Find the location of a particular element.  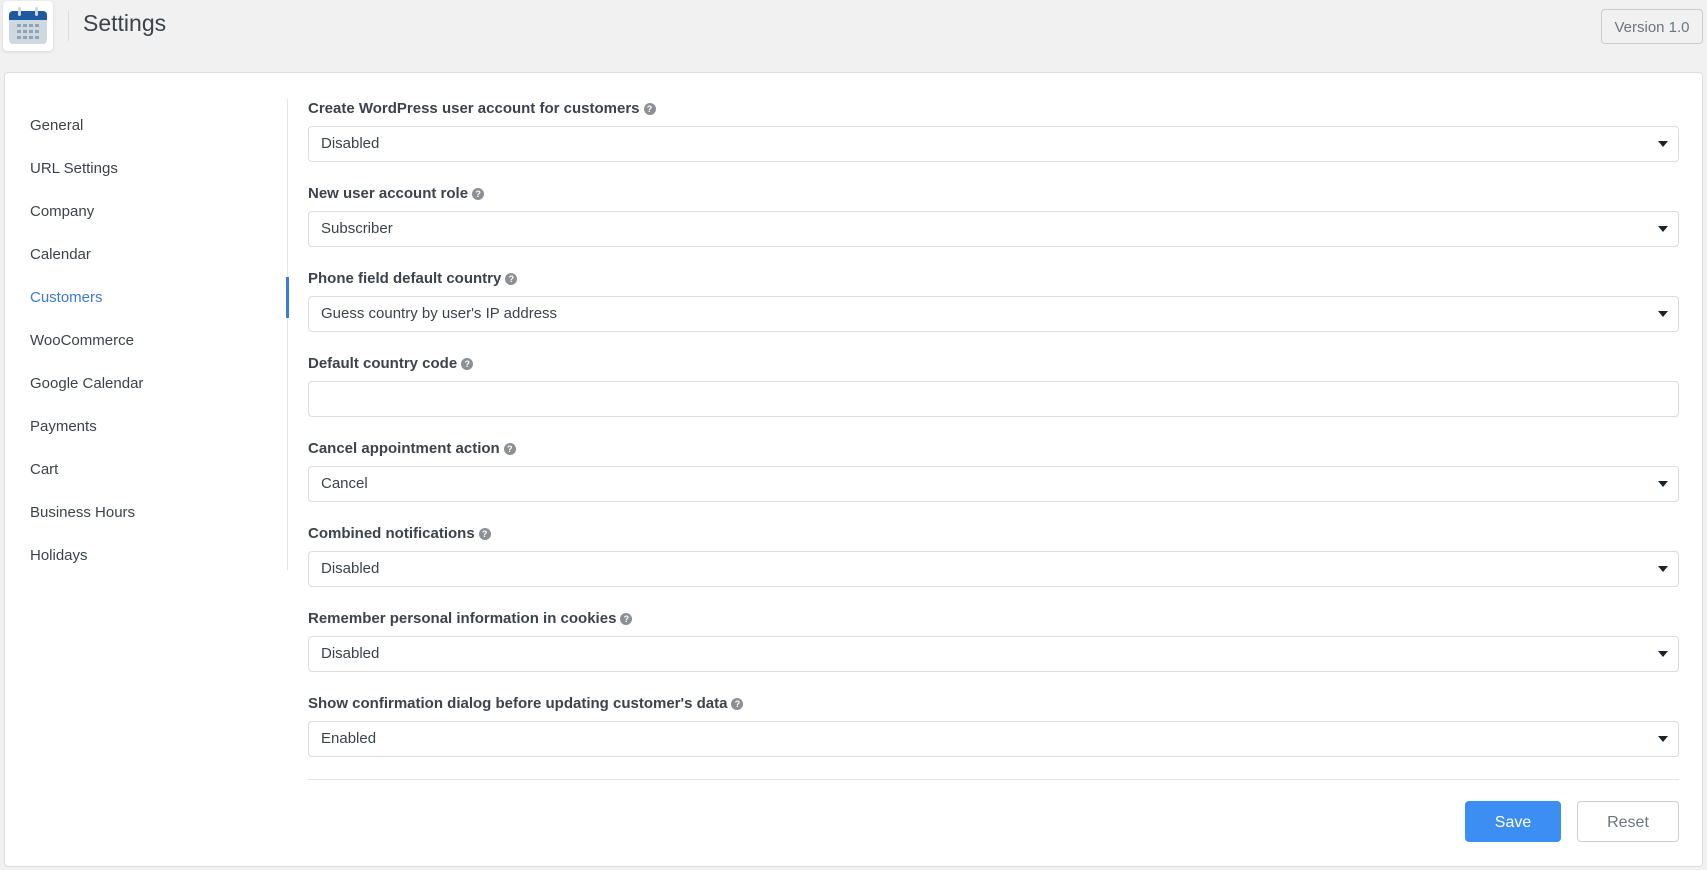

sidebar-item-general: General is located at coordinates (56, 126).